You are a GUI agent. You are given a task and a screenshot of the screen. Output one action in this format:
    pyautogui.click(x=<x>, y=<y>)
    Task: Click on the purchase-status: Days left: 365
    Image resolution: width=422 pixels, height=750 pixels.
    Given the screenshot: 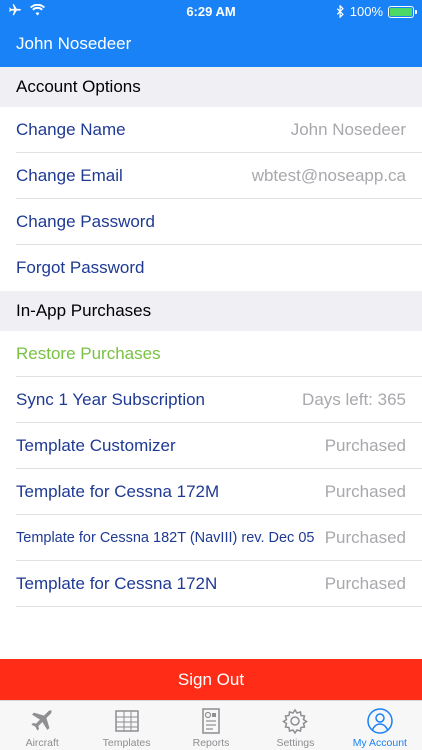 What is the action you would take?
    pyautogui.click(x=354, y=399)
    